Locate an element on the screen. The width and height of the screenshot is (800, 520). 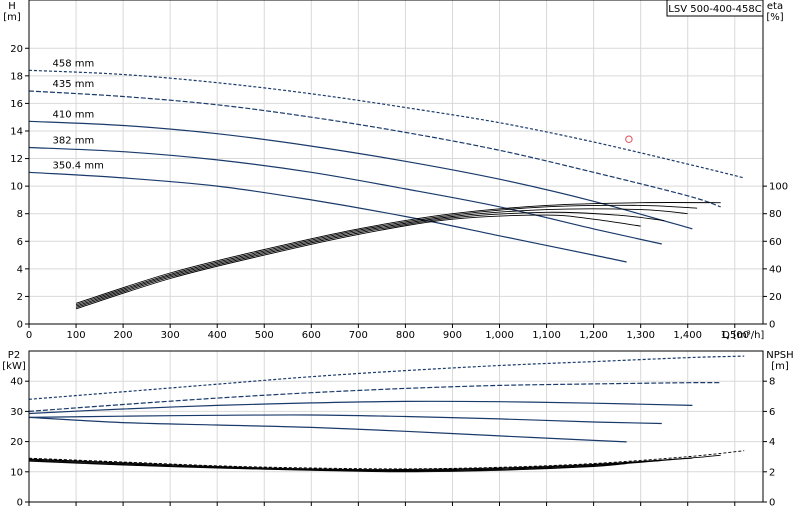
y-tick-label-left: 2 is located at coordinates (20, 297).